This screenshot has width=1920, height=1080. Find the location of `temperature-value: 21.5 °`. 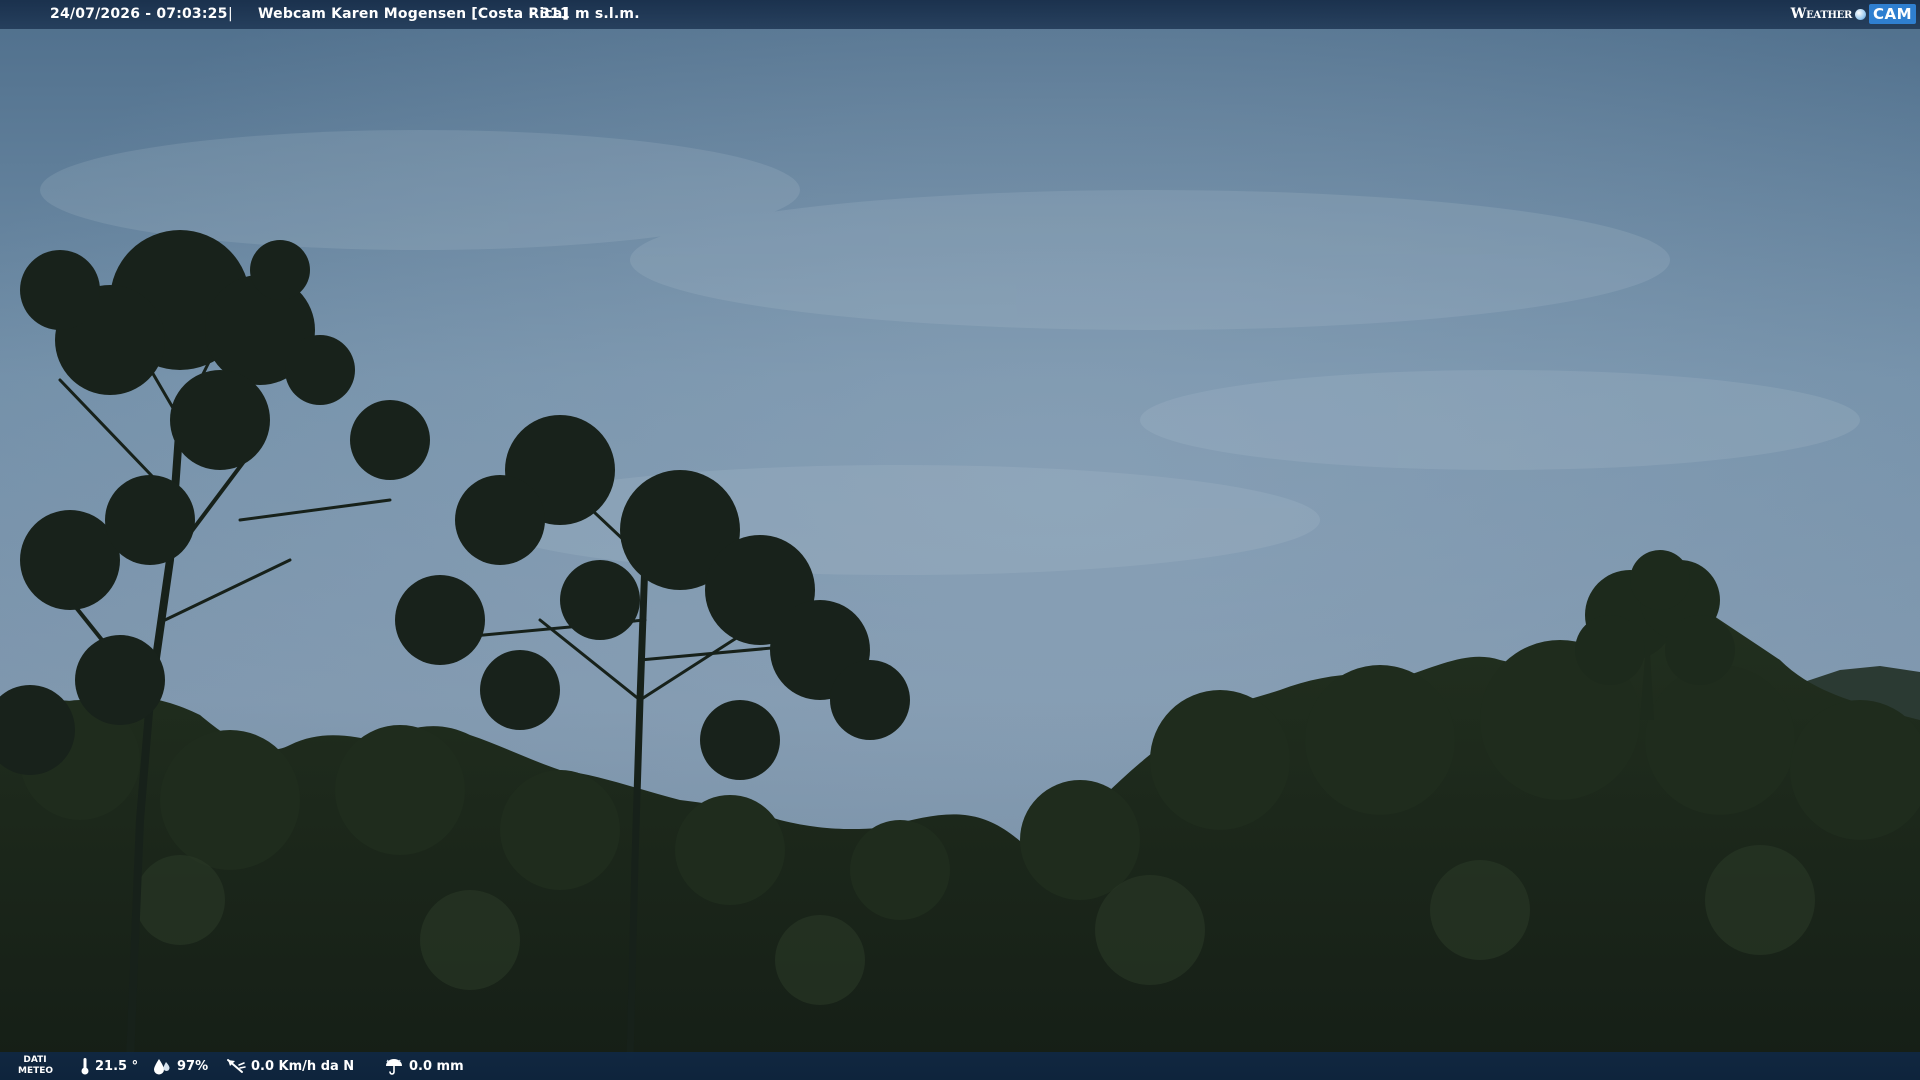

temperature-value: 21.5 ° is located at coordinates (117, 1066).